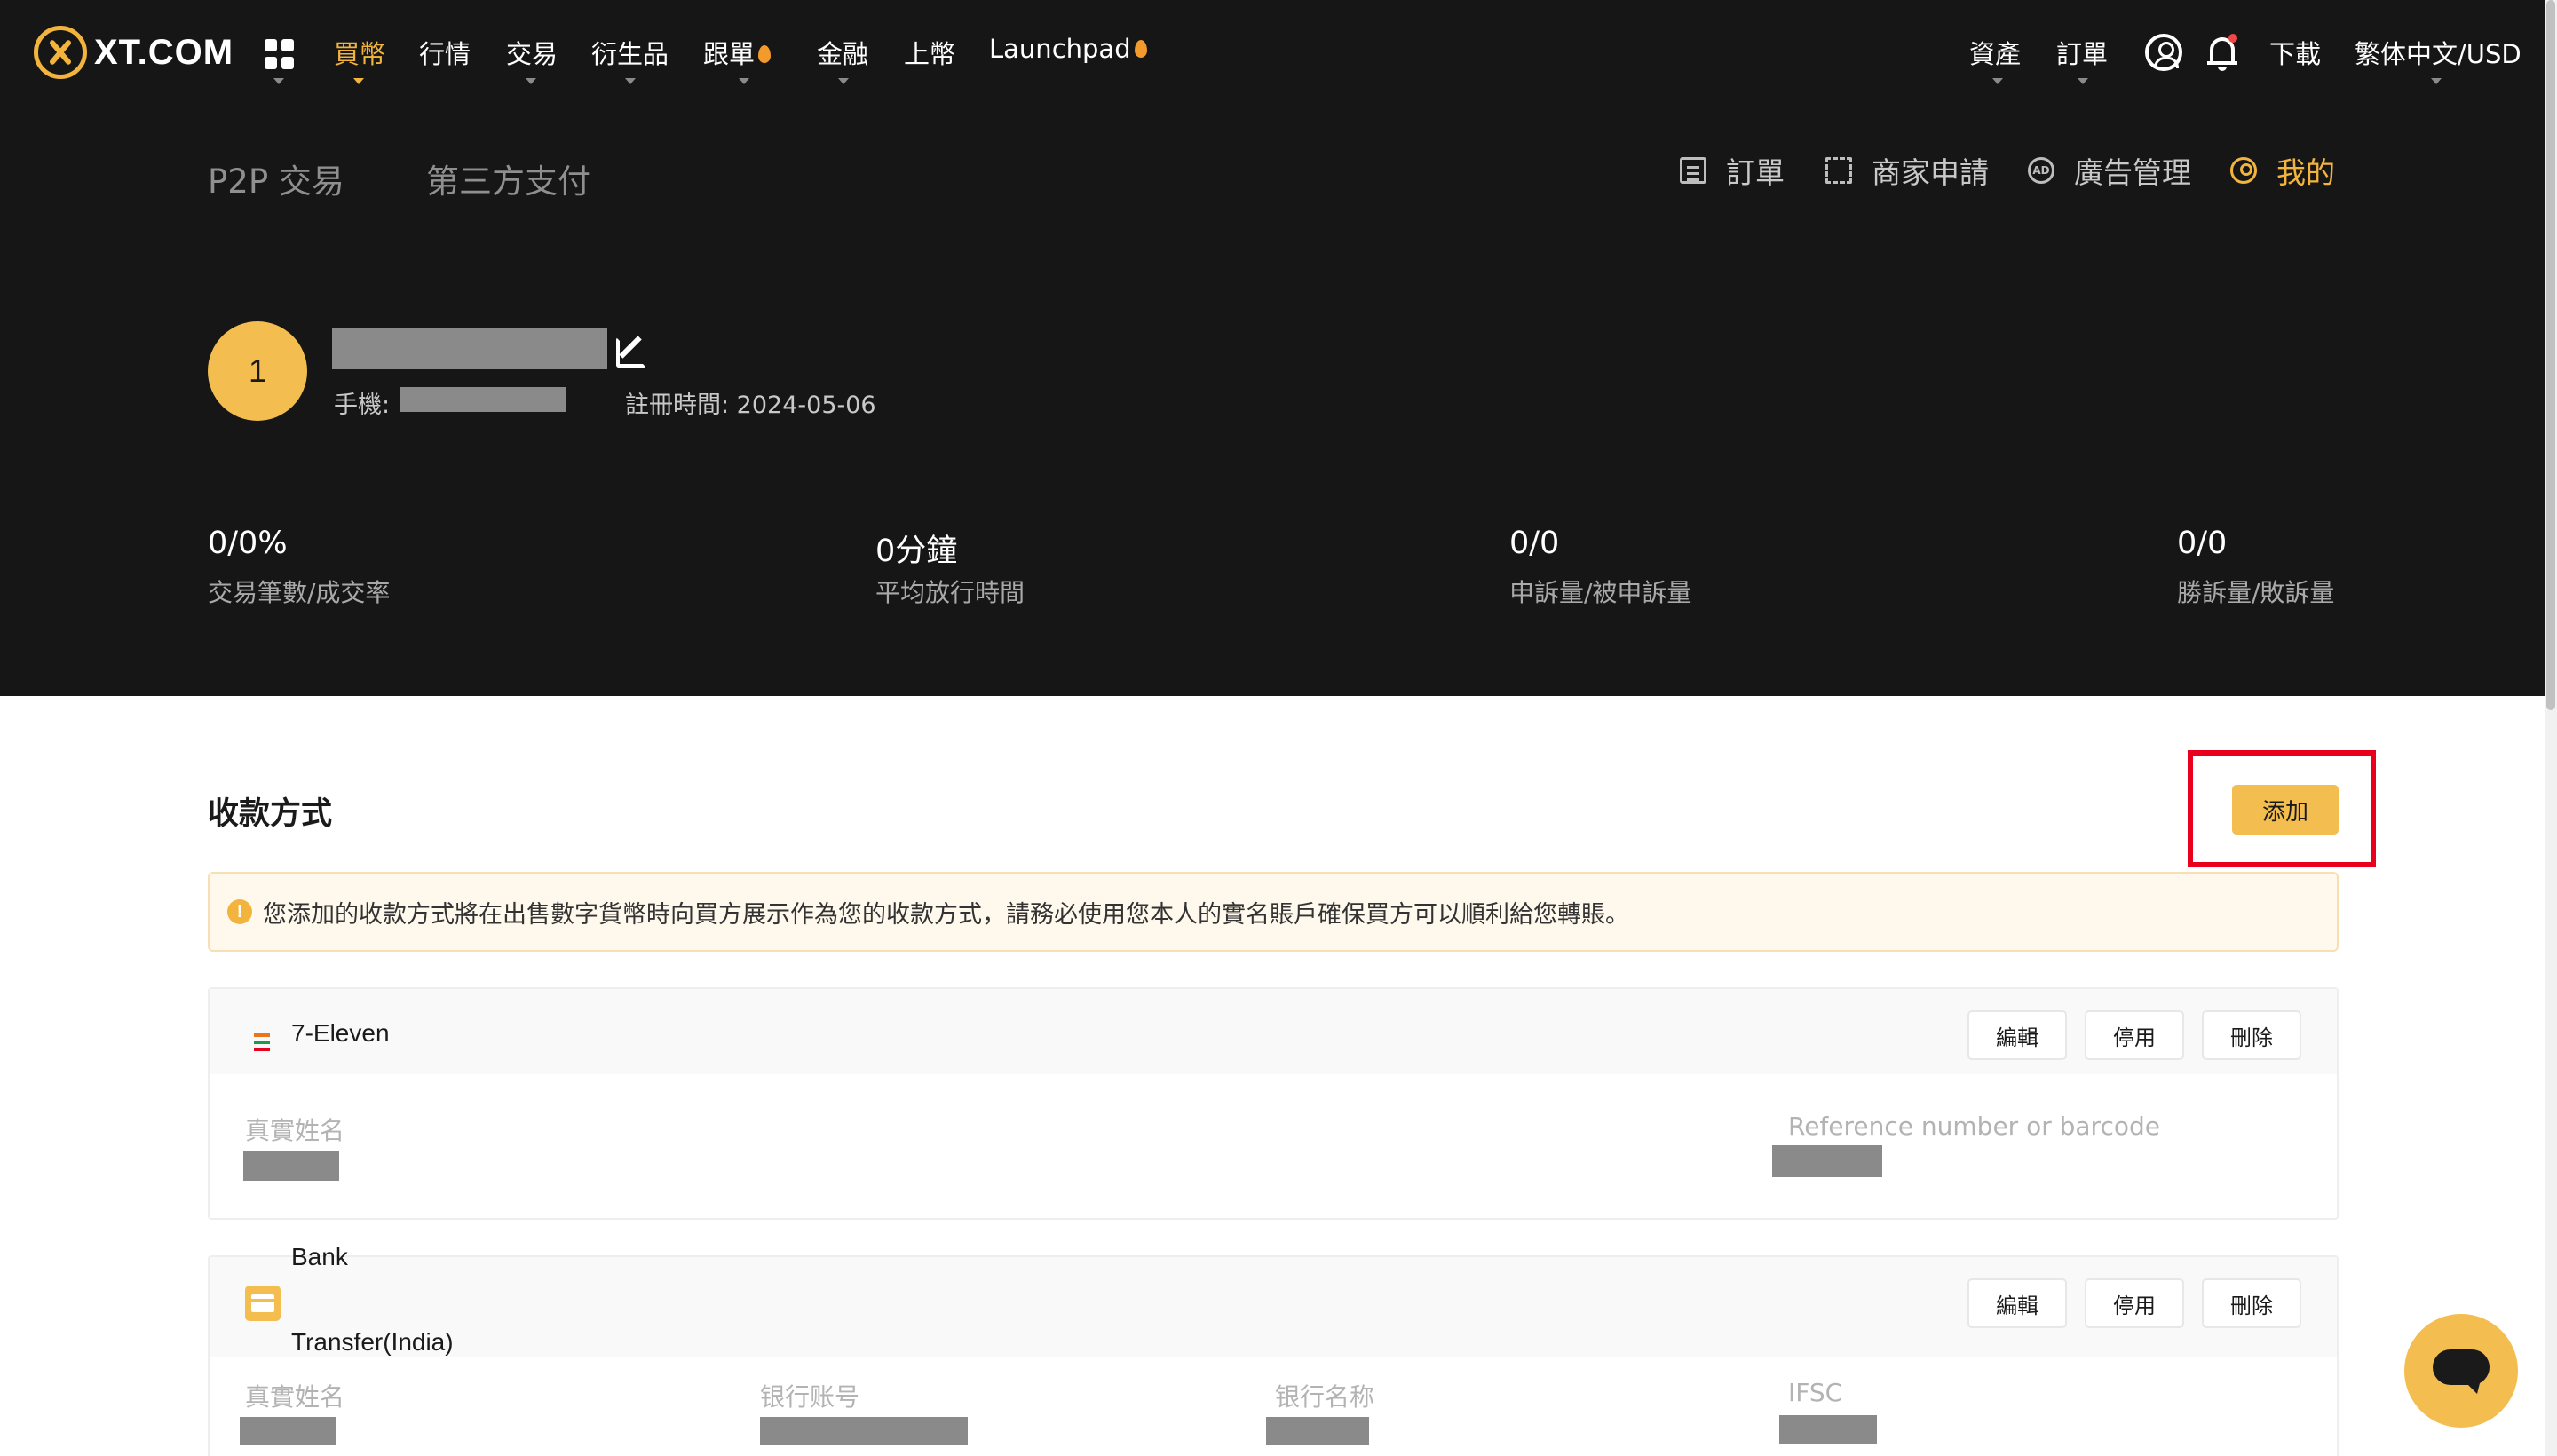  I want to click on profile-icon, so click(2243, 170).